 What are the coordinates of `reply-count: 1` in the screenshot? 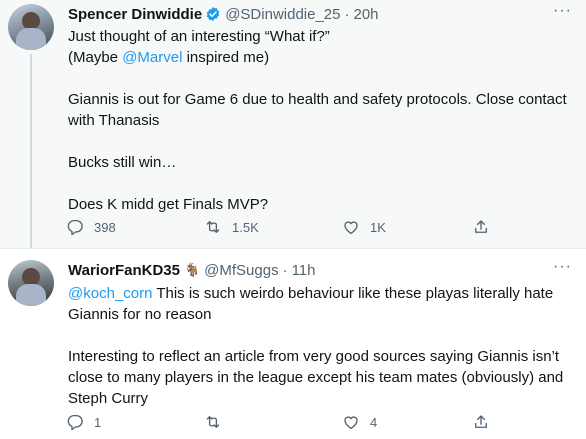 It's located at (98, 422).